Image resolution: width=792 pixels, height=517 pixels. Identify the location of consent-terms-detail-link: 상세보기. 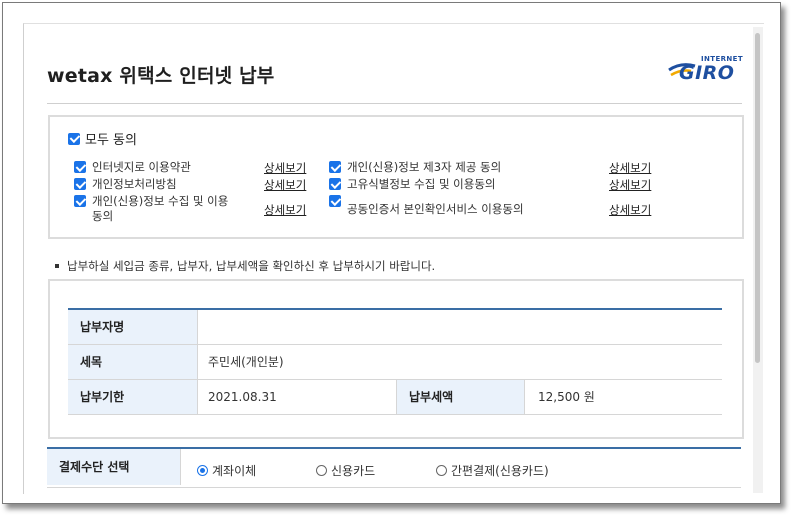
(285, 168).